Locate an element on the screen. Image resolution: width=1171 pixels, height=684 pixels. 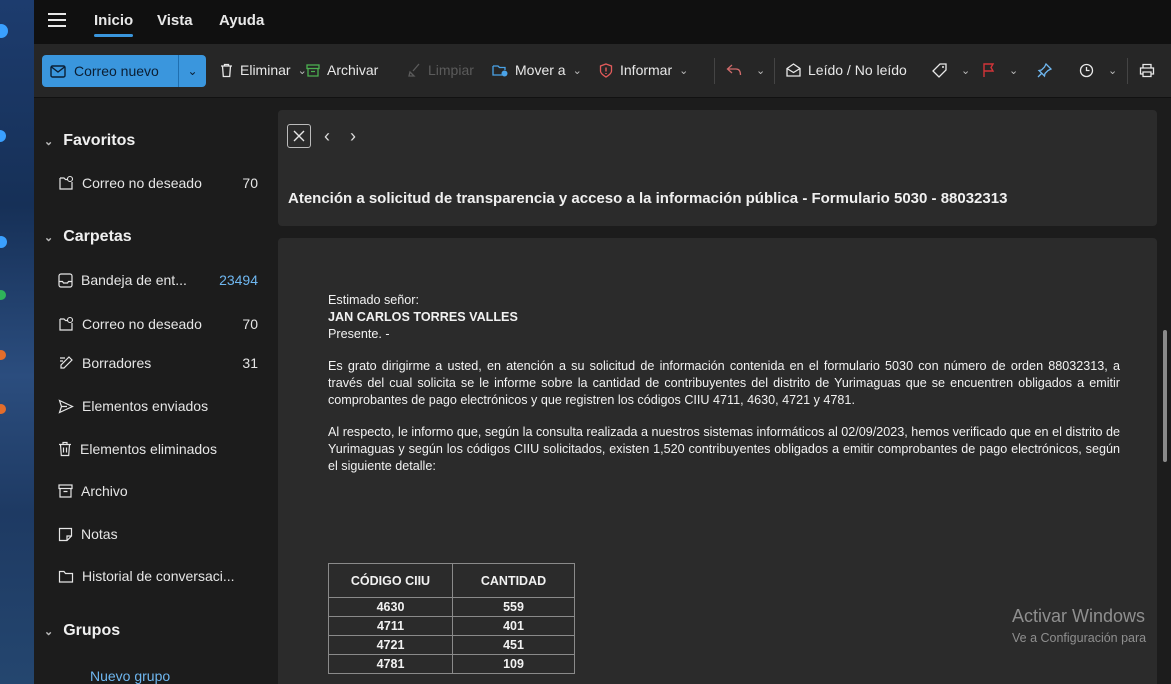
envelope-icon is located at coordinates (58, 71).